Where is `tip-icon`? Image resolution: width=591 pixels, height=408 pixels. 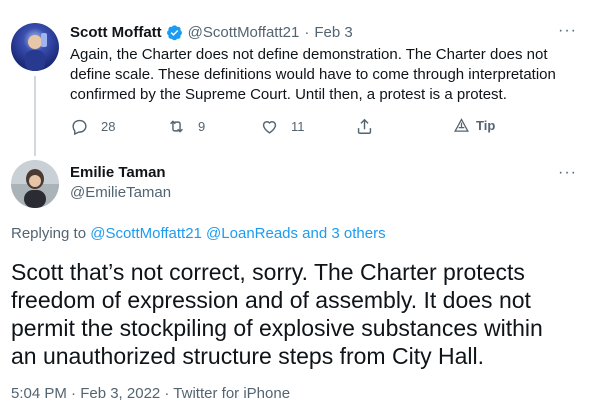 tip-icon is located at coordinates (461, 125).